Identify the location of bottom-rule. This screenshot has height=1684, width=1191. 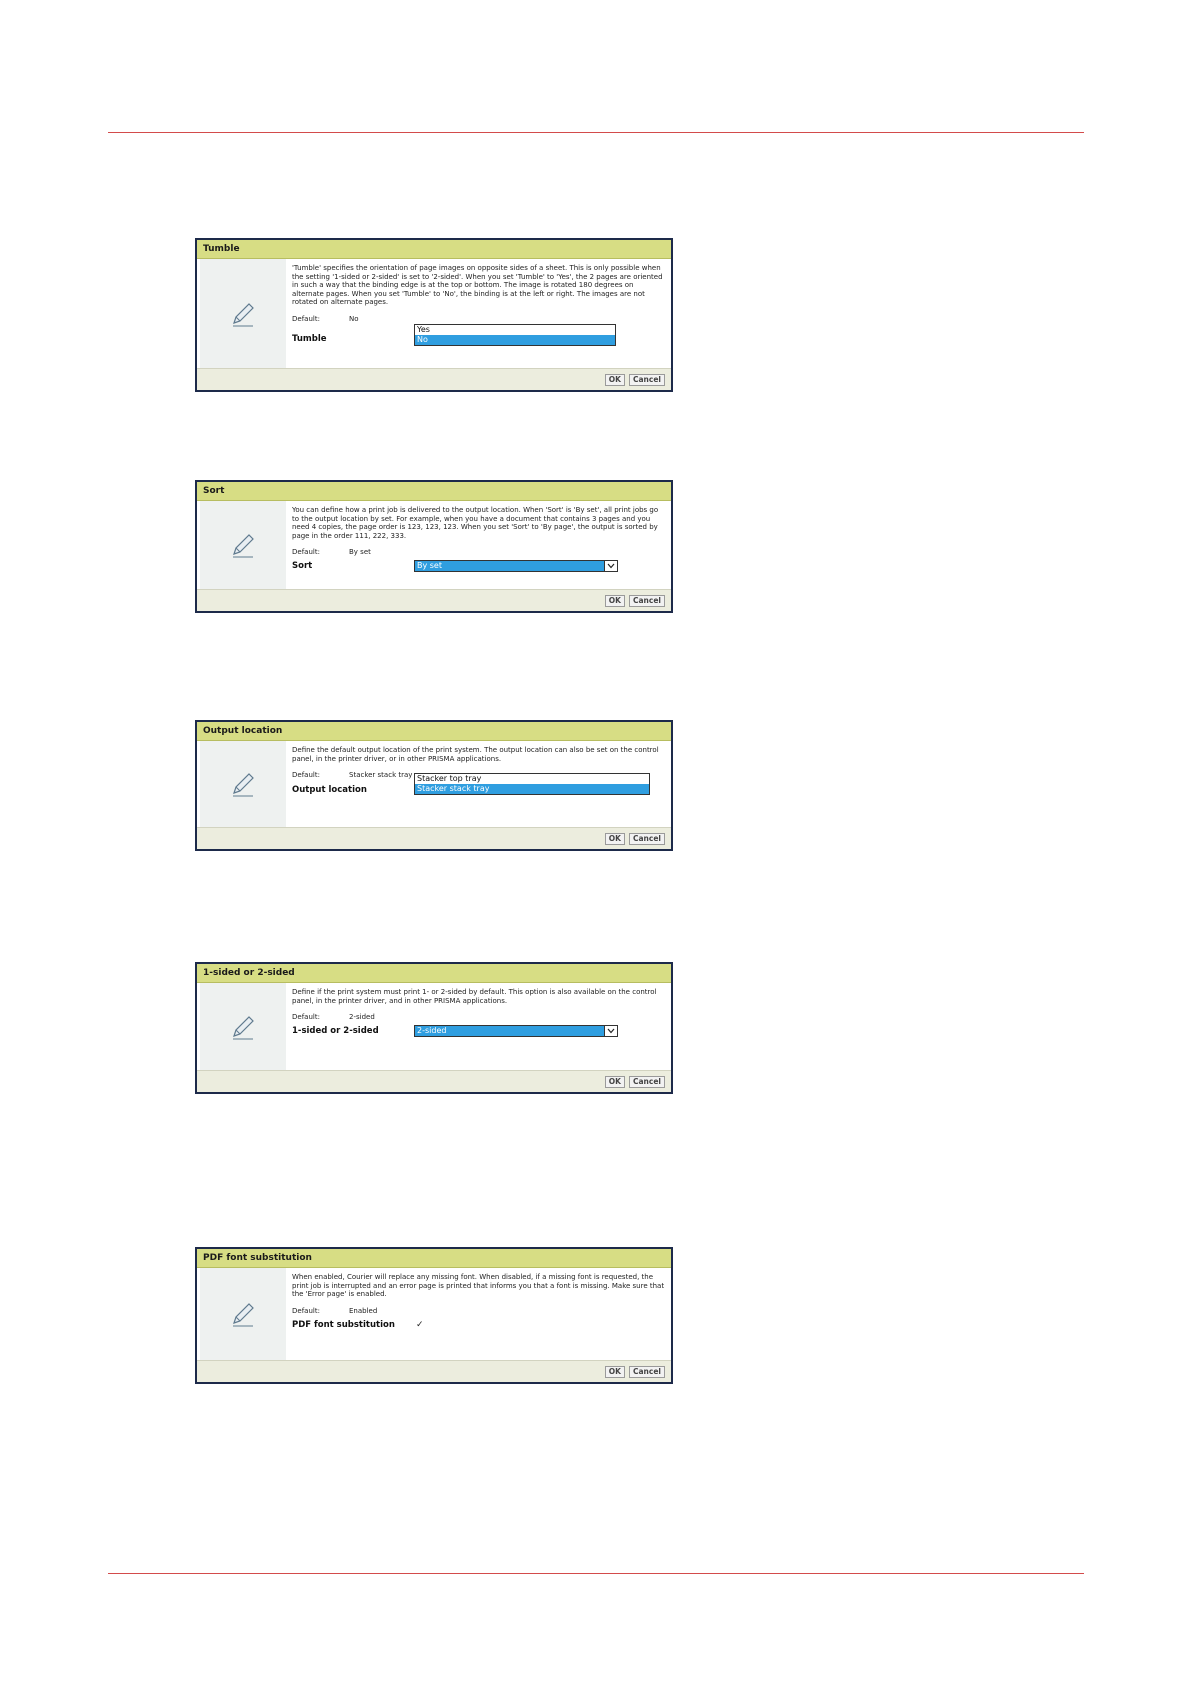
(596, 1573).